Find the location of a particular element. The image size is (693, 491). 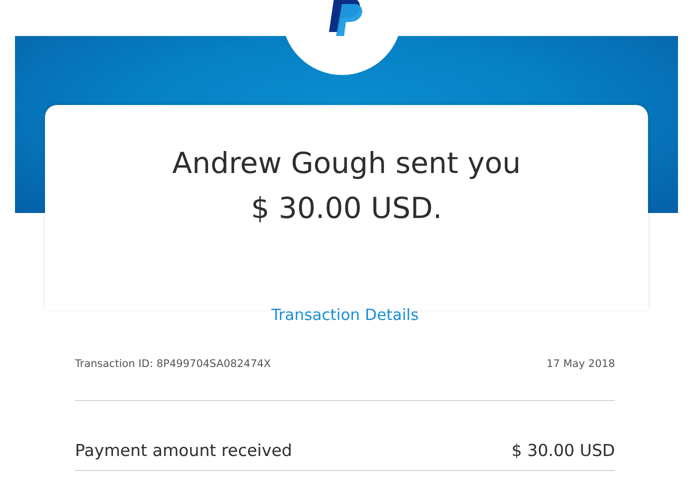

row-label: Payment amount received is located at coordinates (183, 450).